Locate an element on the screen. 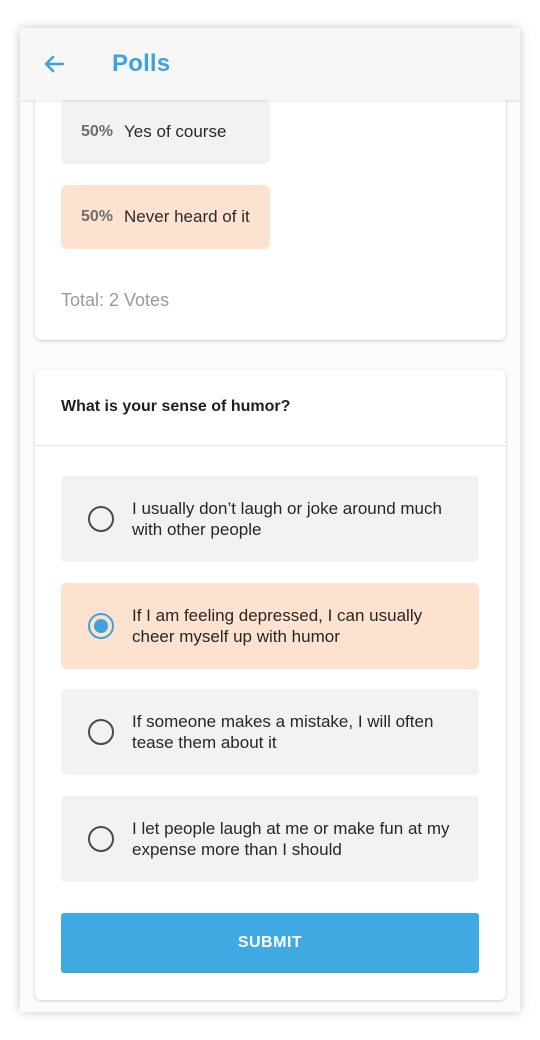  divider is located at coordinates (270, 445).